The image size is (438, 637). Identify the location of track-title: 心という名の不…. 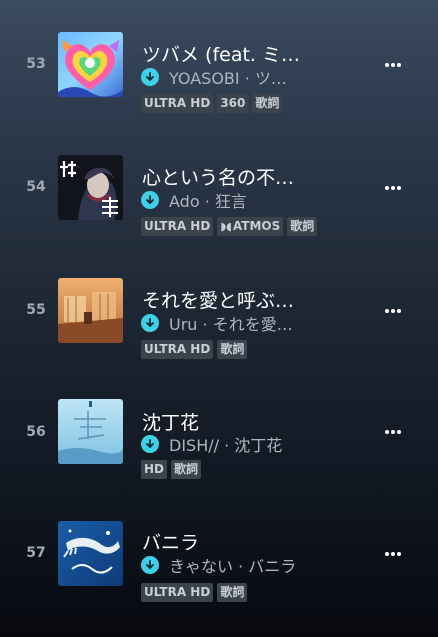
(218, 178).